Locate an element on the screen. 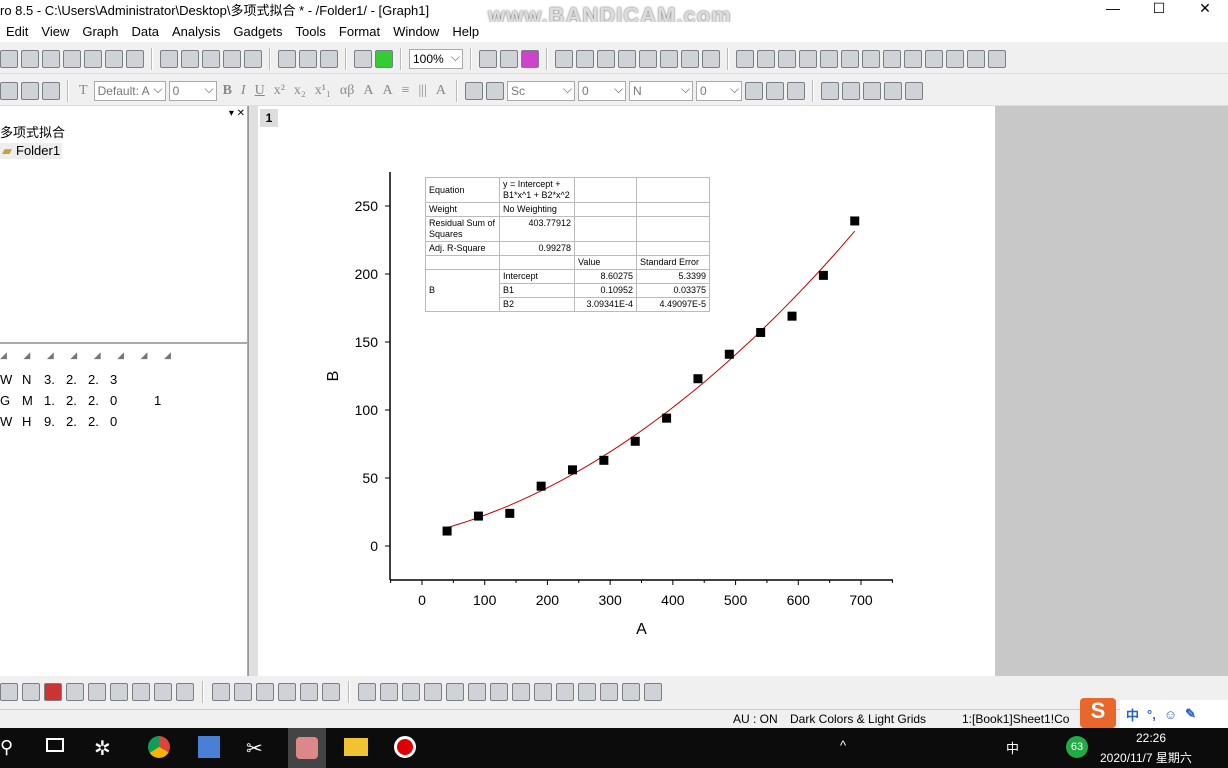 The height and width of the screenshot is (768, 1228). stock-plot-icon is located at coordinates (163, 692).